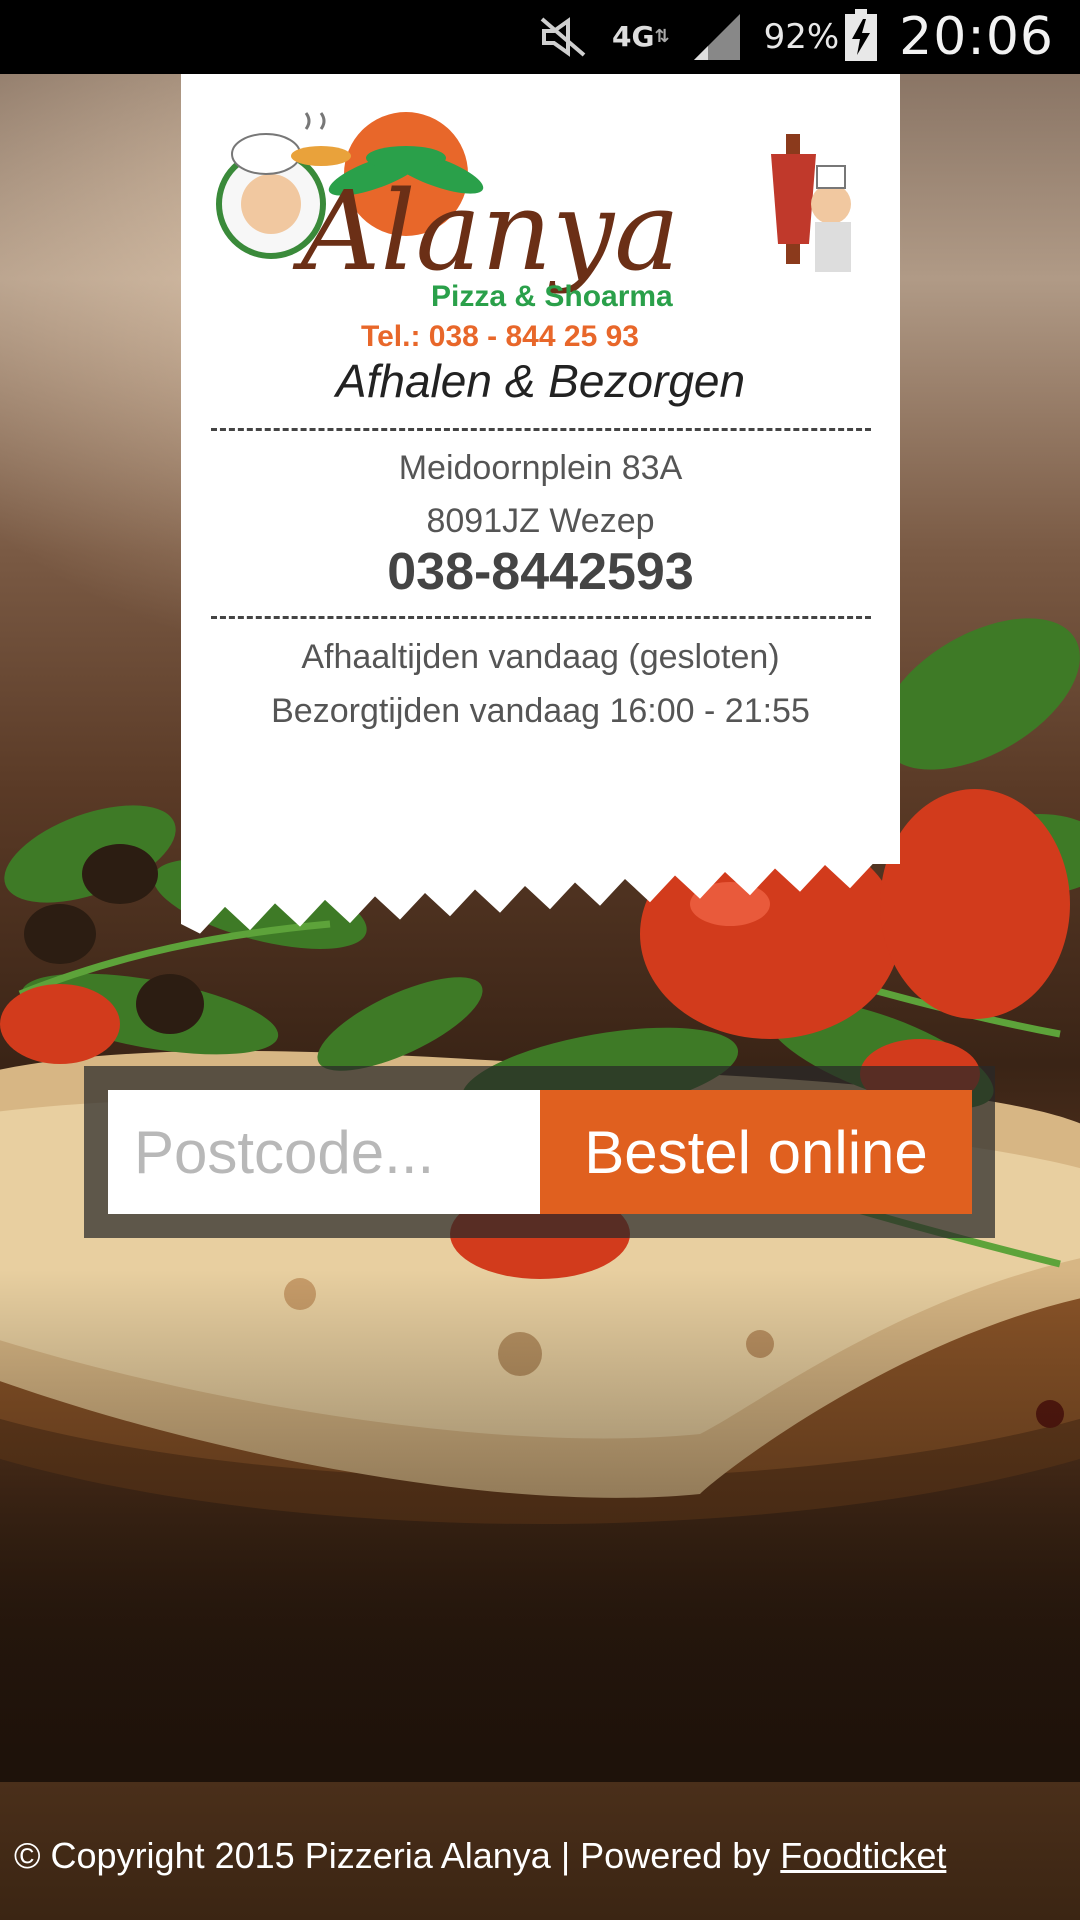 This screenshot has width=1080, height=1920. I want to click on tagline: Afhalen & Bezorgen, so click(540, 381).